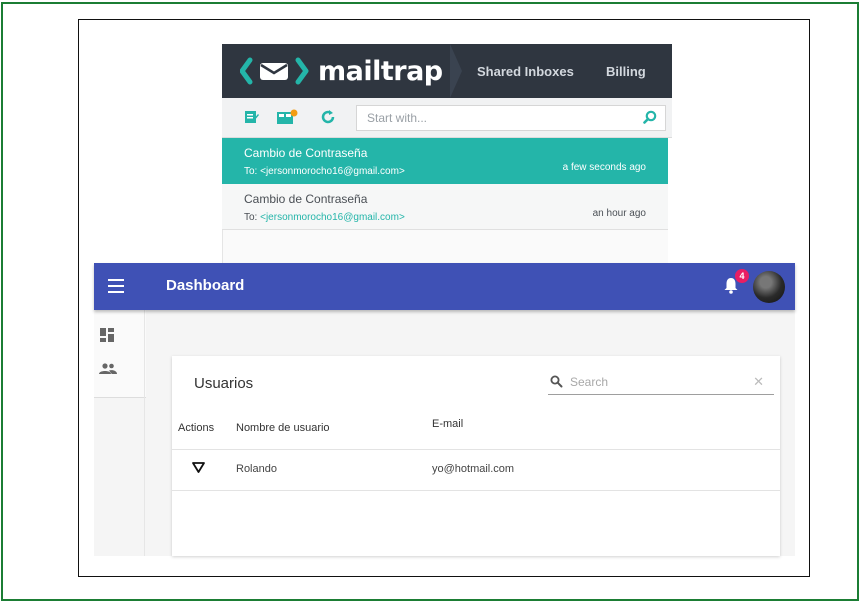 This screenshot has width=864, height=605. What do you see at coordinates (758, 382) in the screenshot?
I see `clear-icon: ✕` at bounding box center [758, 382].